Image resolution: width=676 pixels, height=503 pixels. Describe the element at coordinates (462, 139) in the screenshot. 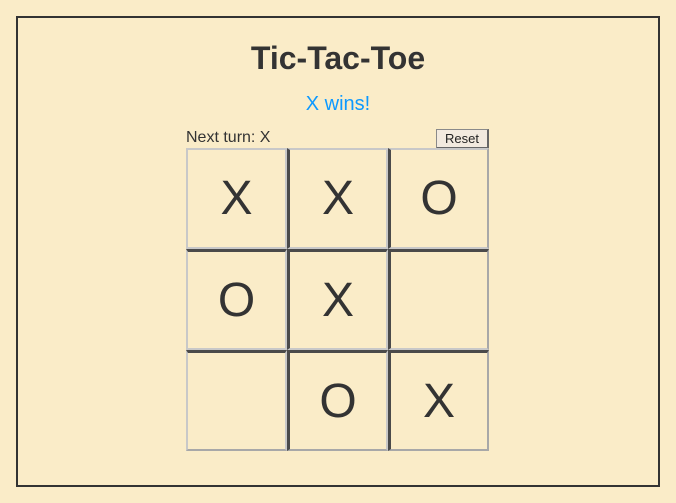

I see `reset-button: Reset` at that location.